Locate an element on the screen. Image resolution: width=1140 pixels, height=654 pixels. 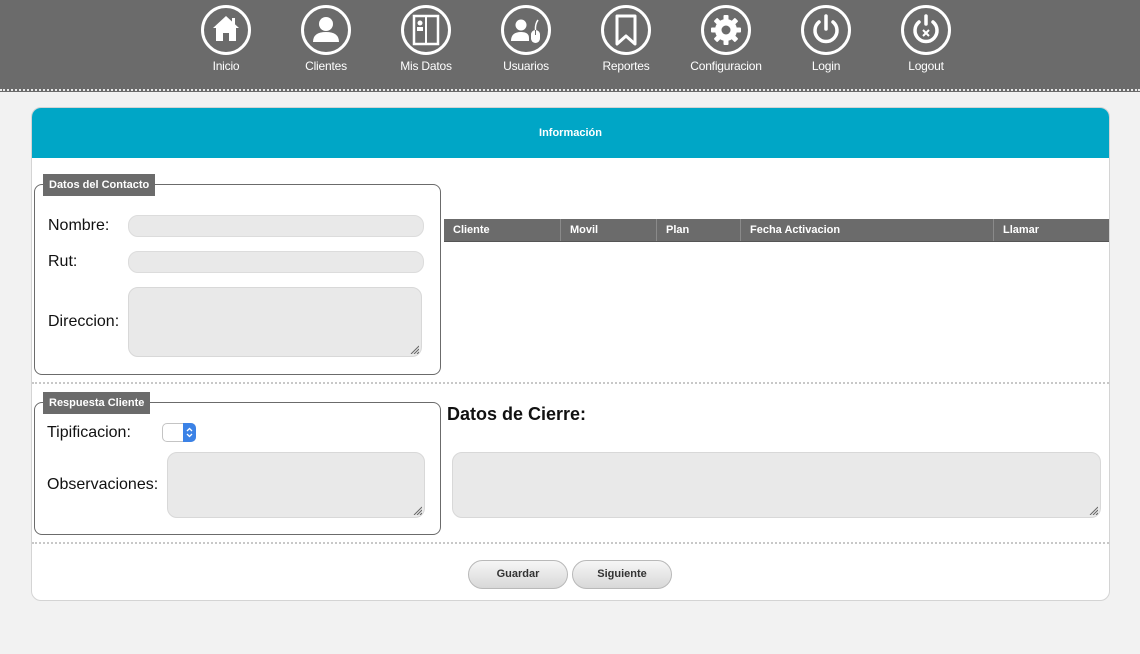
id-card-icon is located at coordinates (426, 30).